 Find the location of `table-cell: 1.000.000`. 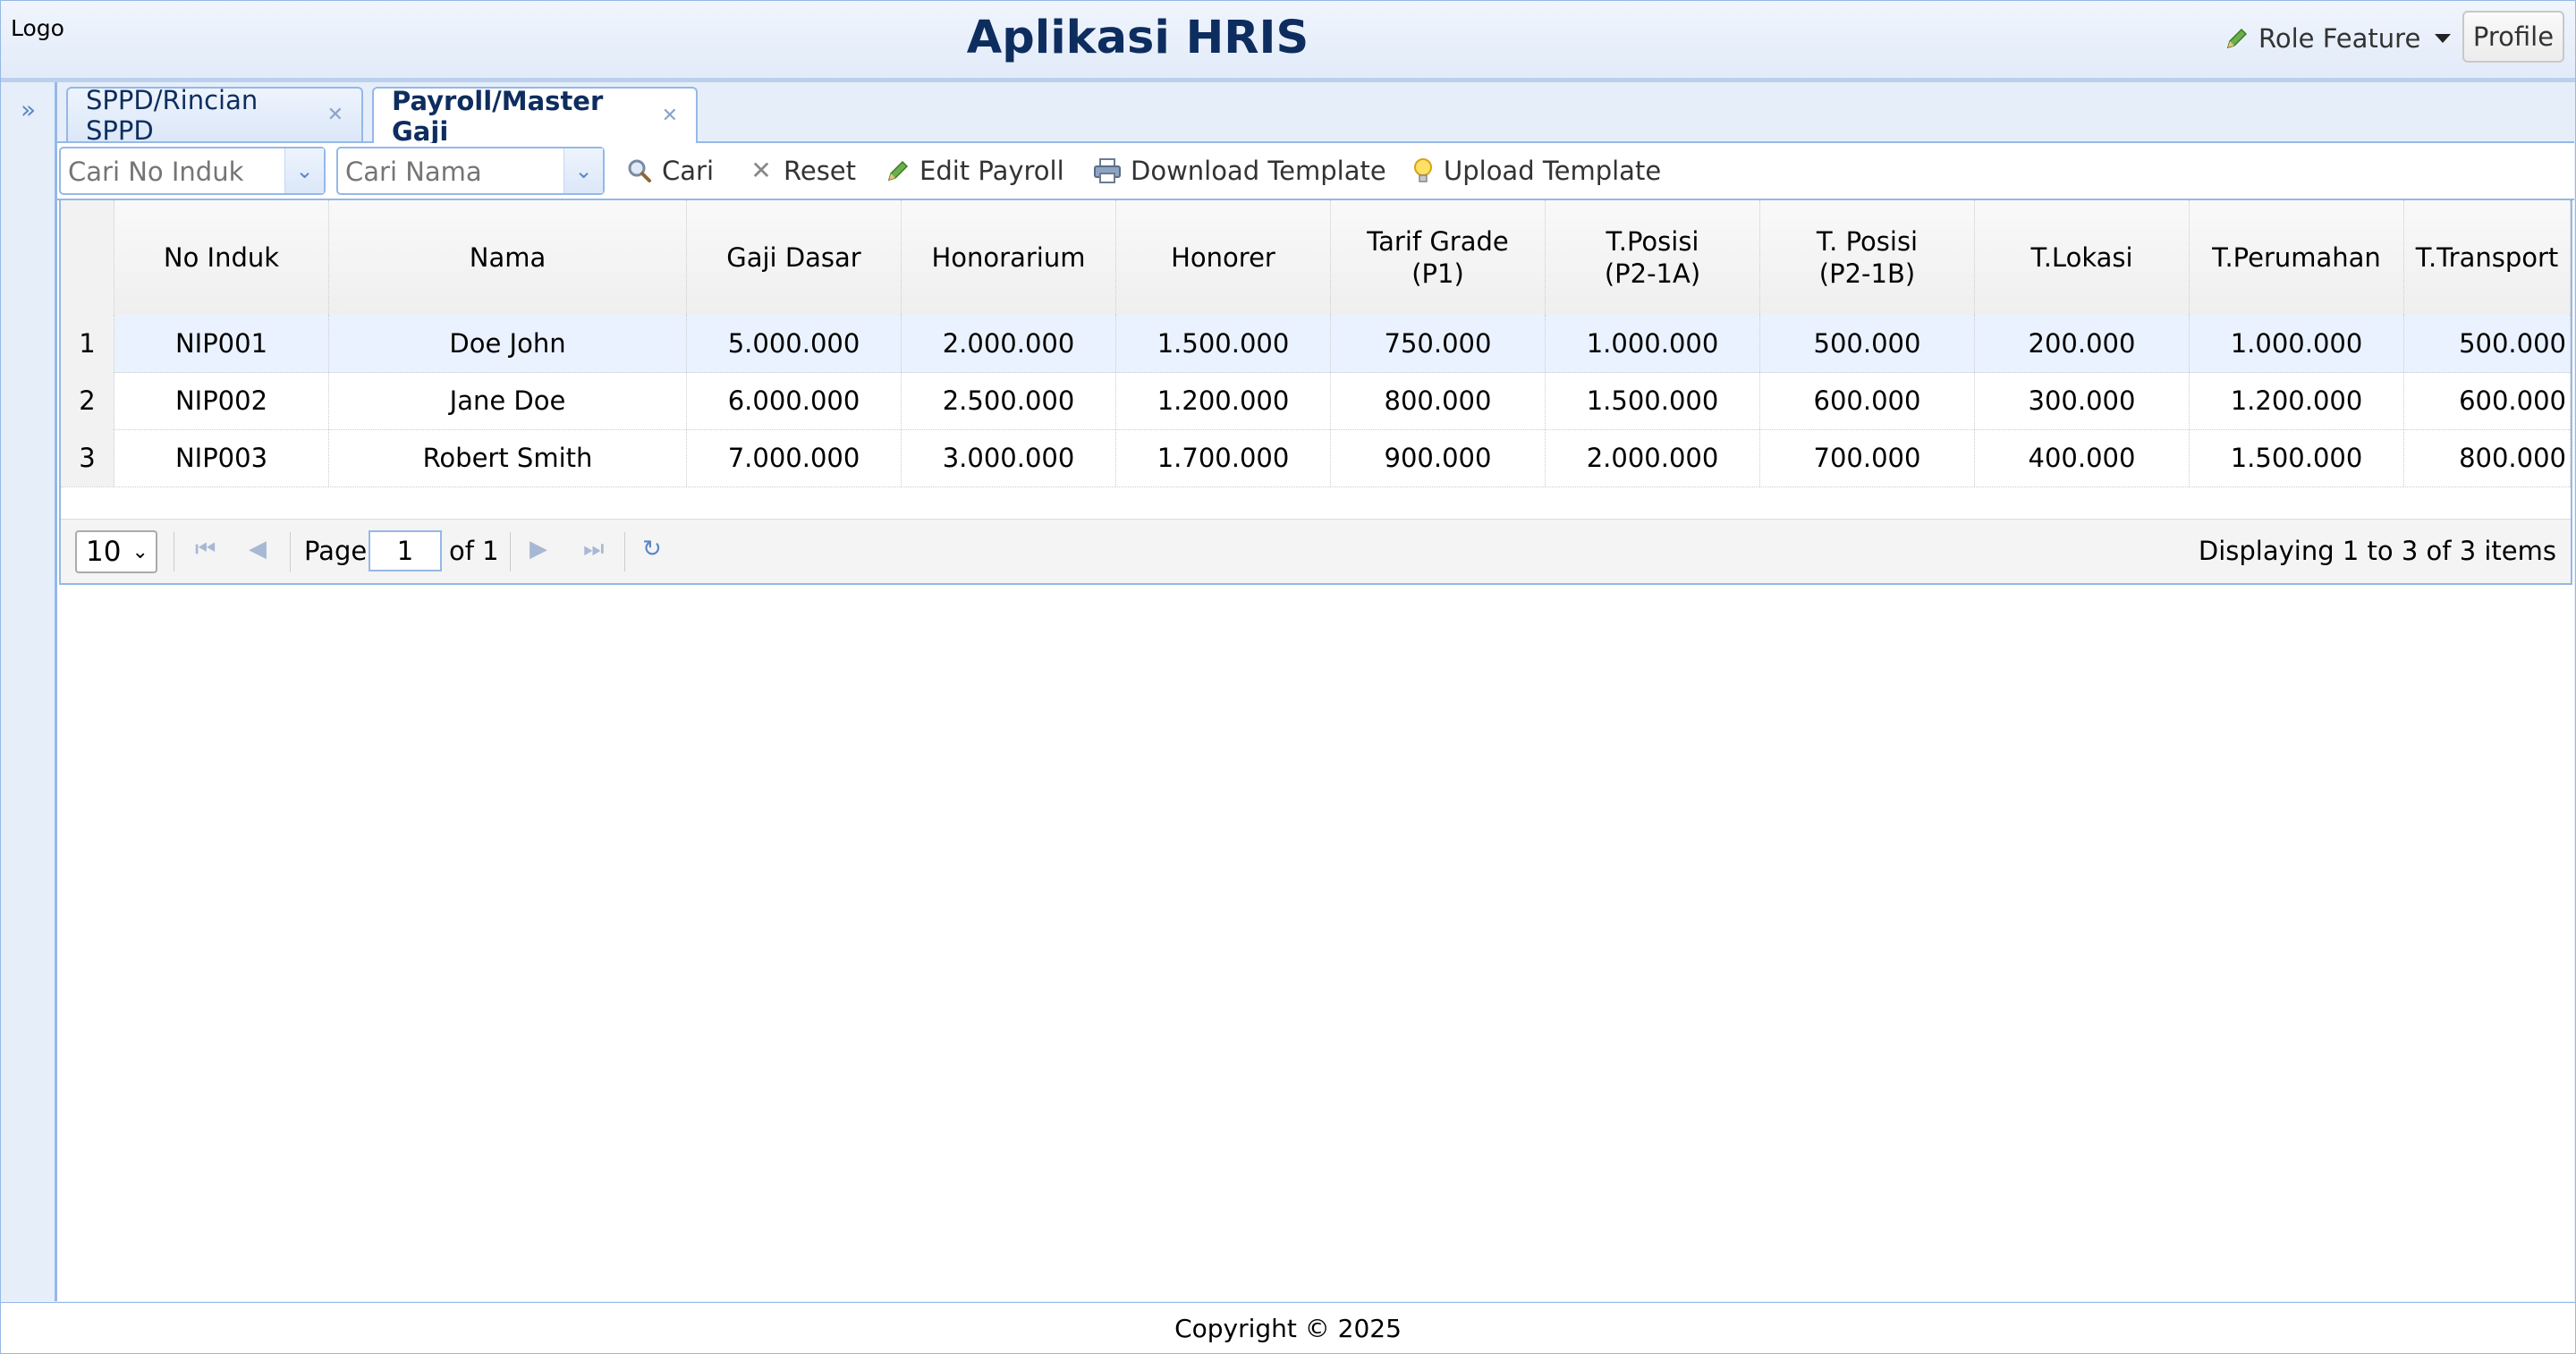

table-cell: 1.000.000 is located at coordinates (1653, 343).